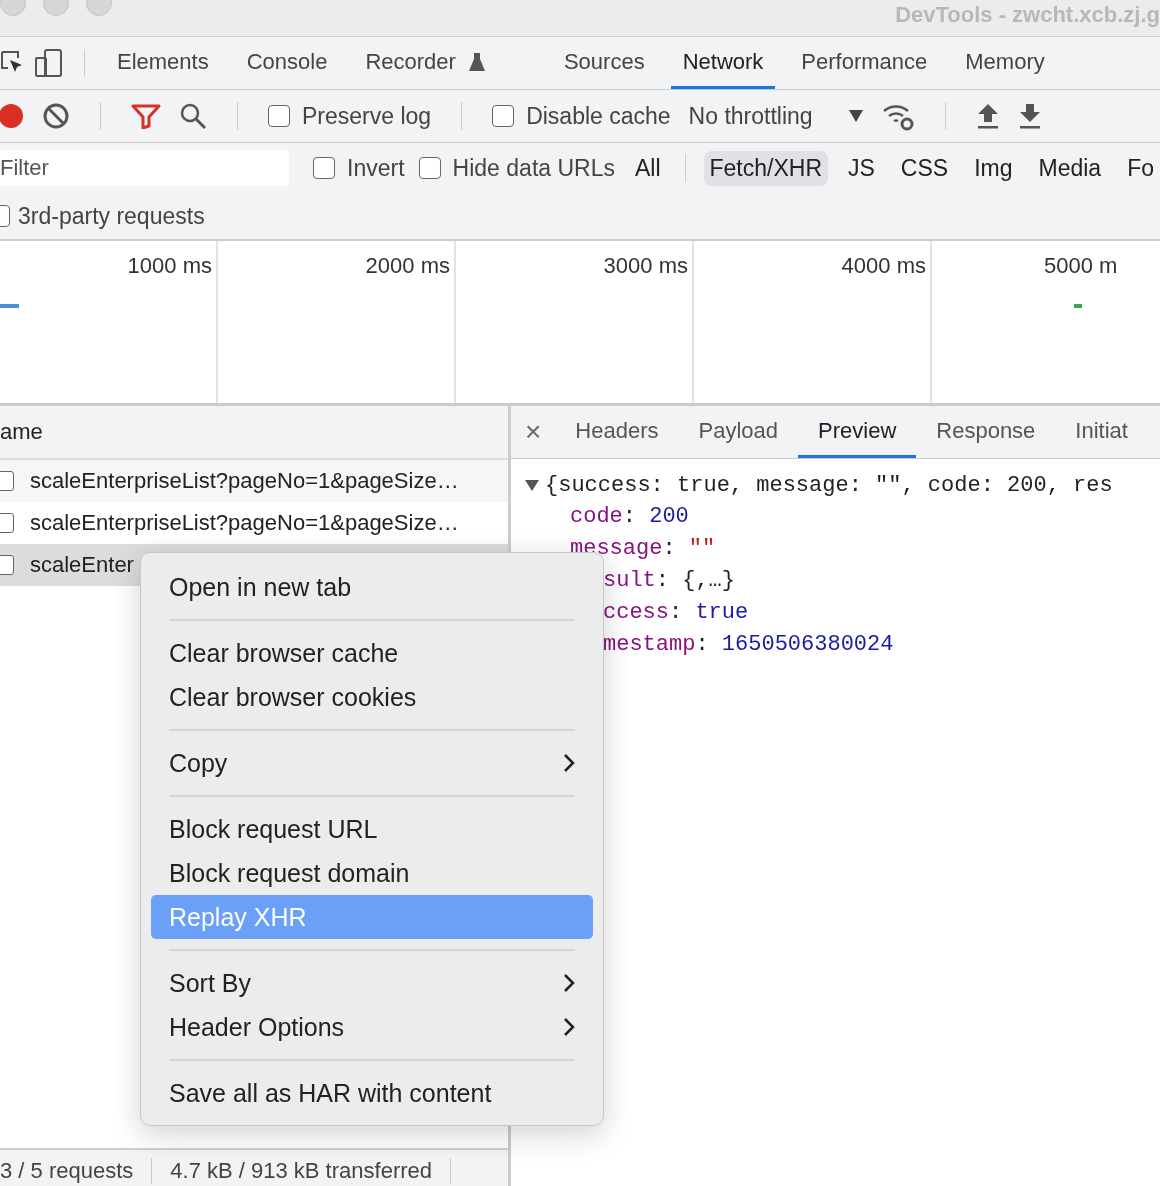  Describe the element at coordinates (532, 485) in the screenshot. I see `expand-triangle-icon` at that location.